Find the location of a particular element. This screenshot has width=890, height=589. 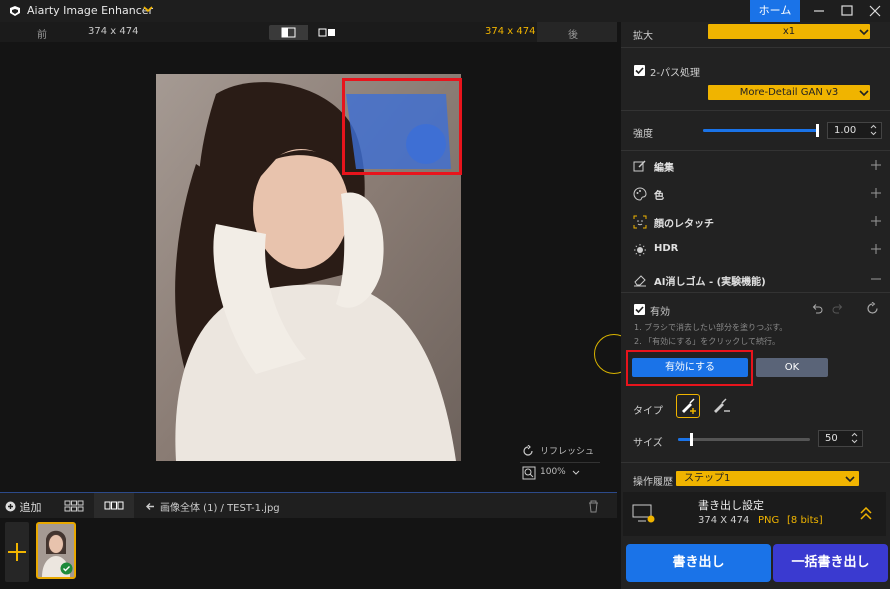

export-button: 書き出し is located at coordinates (698, 563).